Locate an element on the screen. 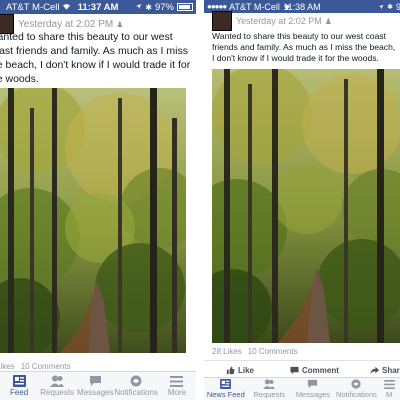 This screenshot has width=400, height=400. status-time: 11:38 AM is located at coordinates (302, 6).